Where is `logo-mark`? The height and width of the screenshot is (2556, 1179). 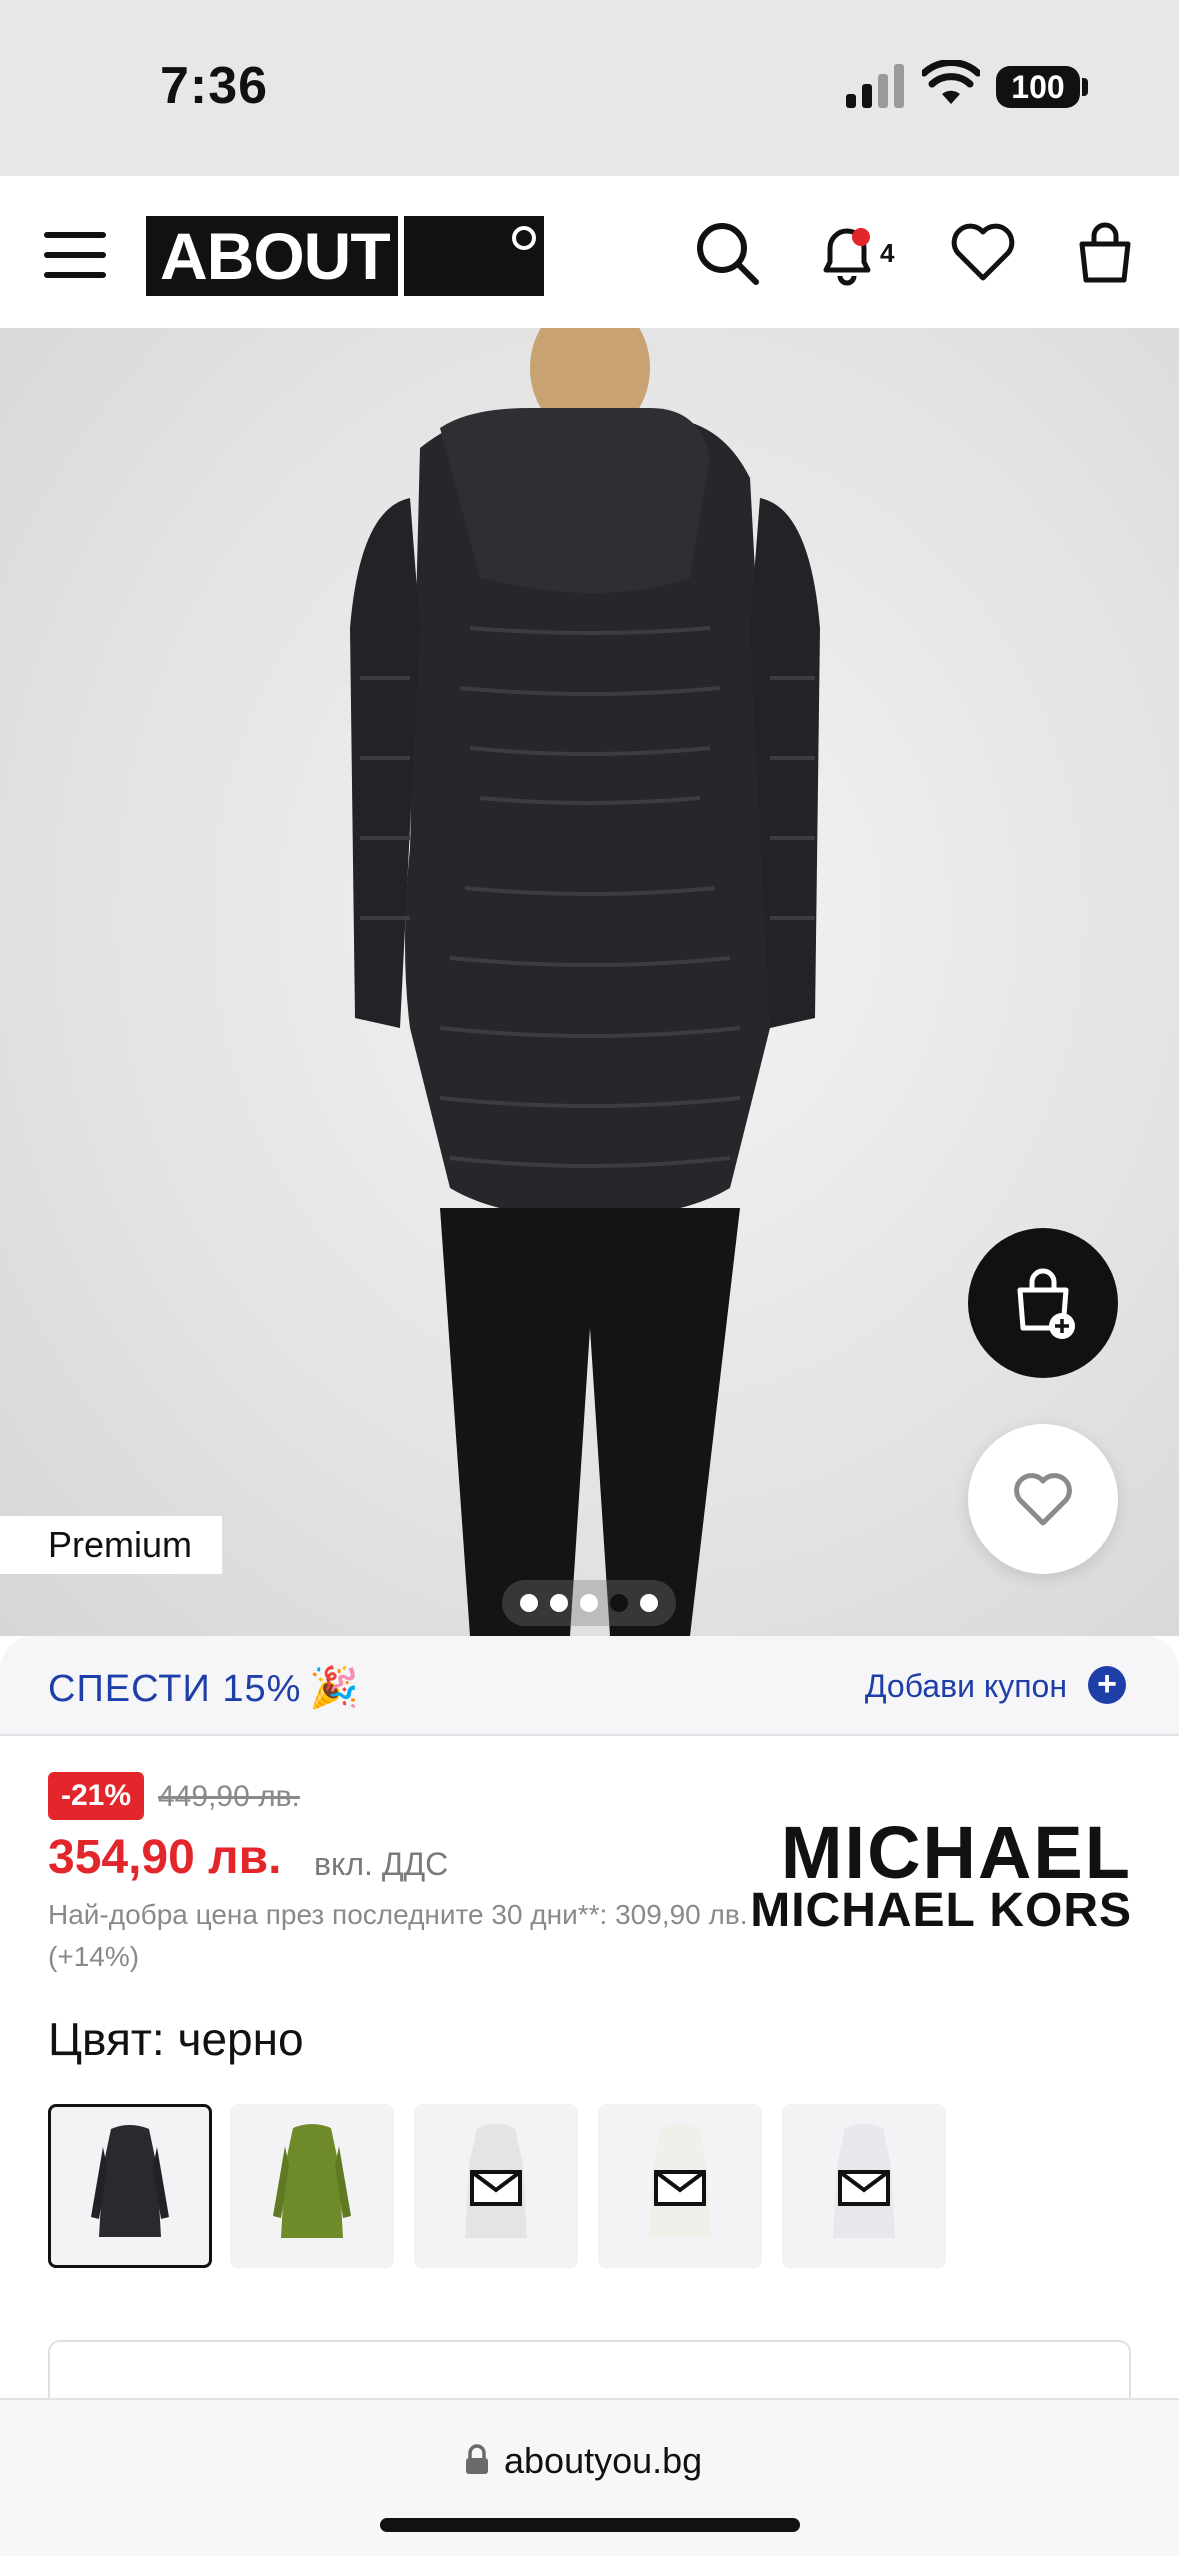 logo-mark is located at coordinates (524, 238).